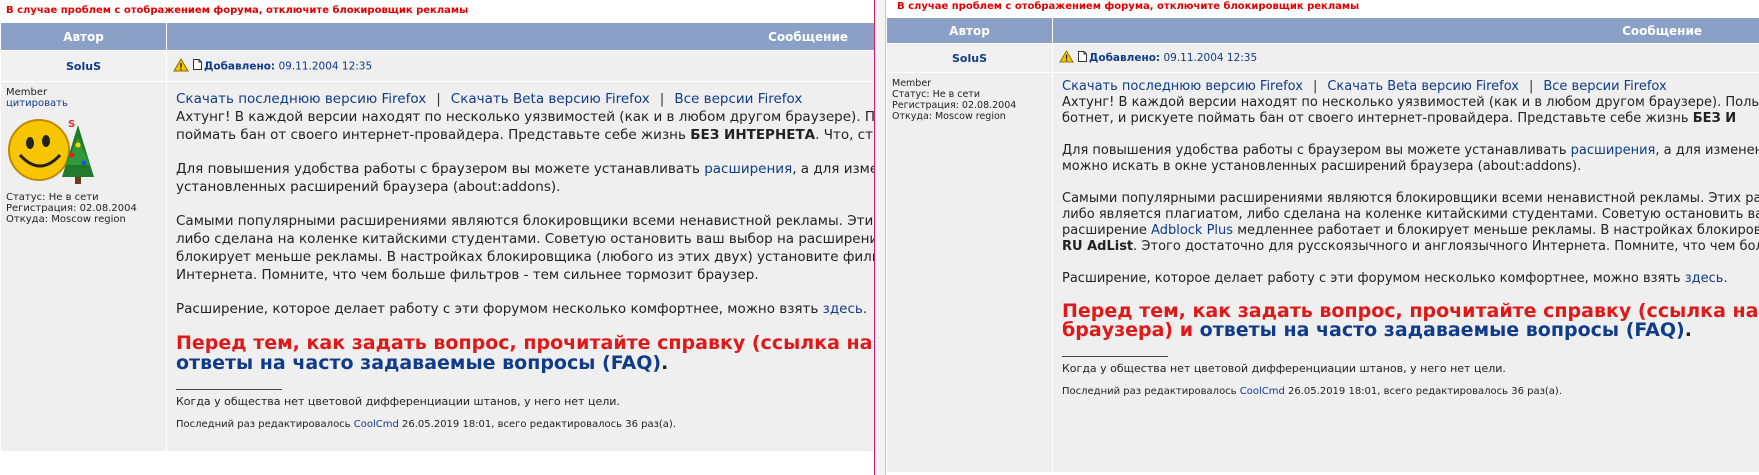 This screenshot has height=475, width=1759. I want to click on adblock-plus-link: Adblock Plus, so click(1192, 230).